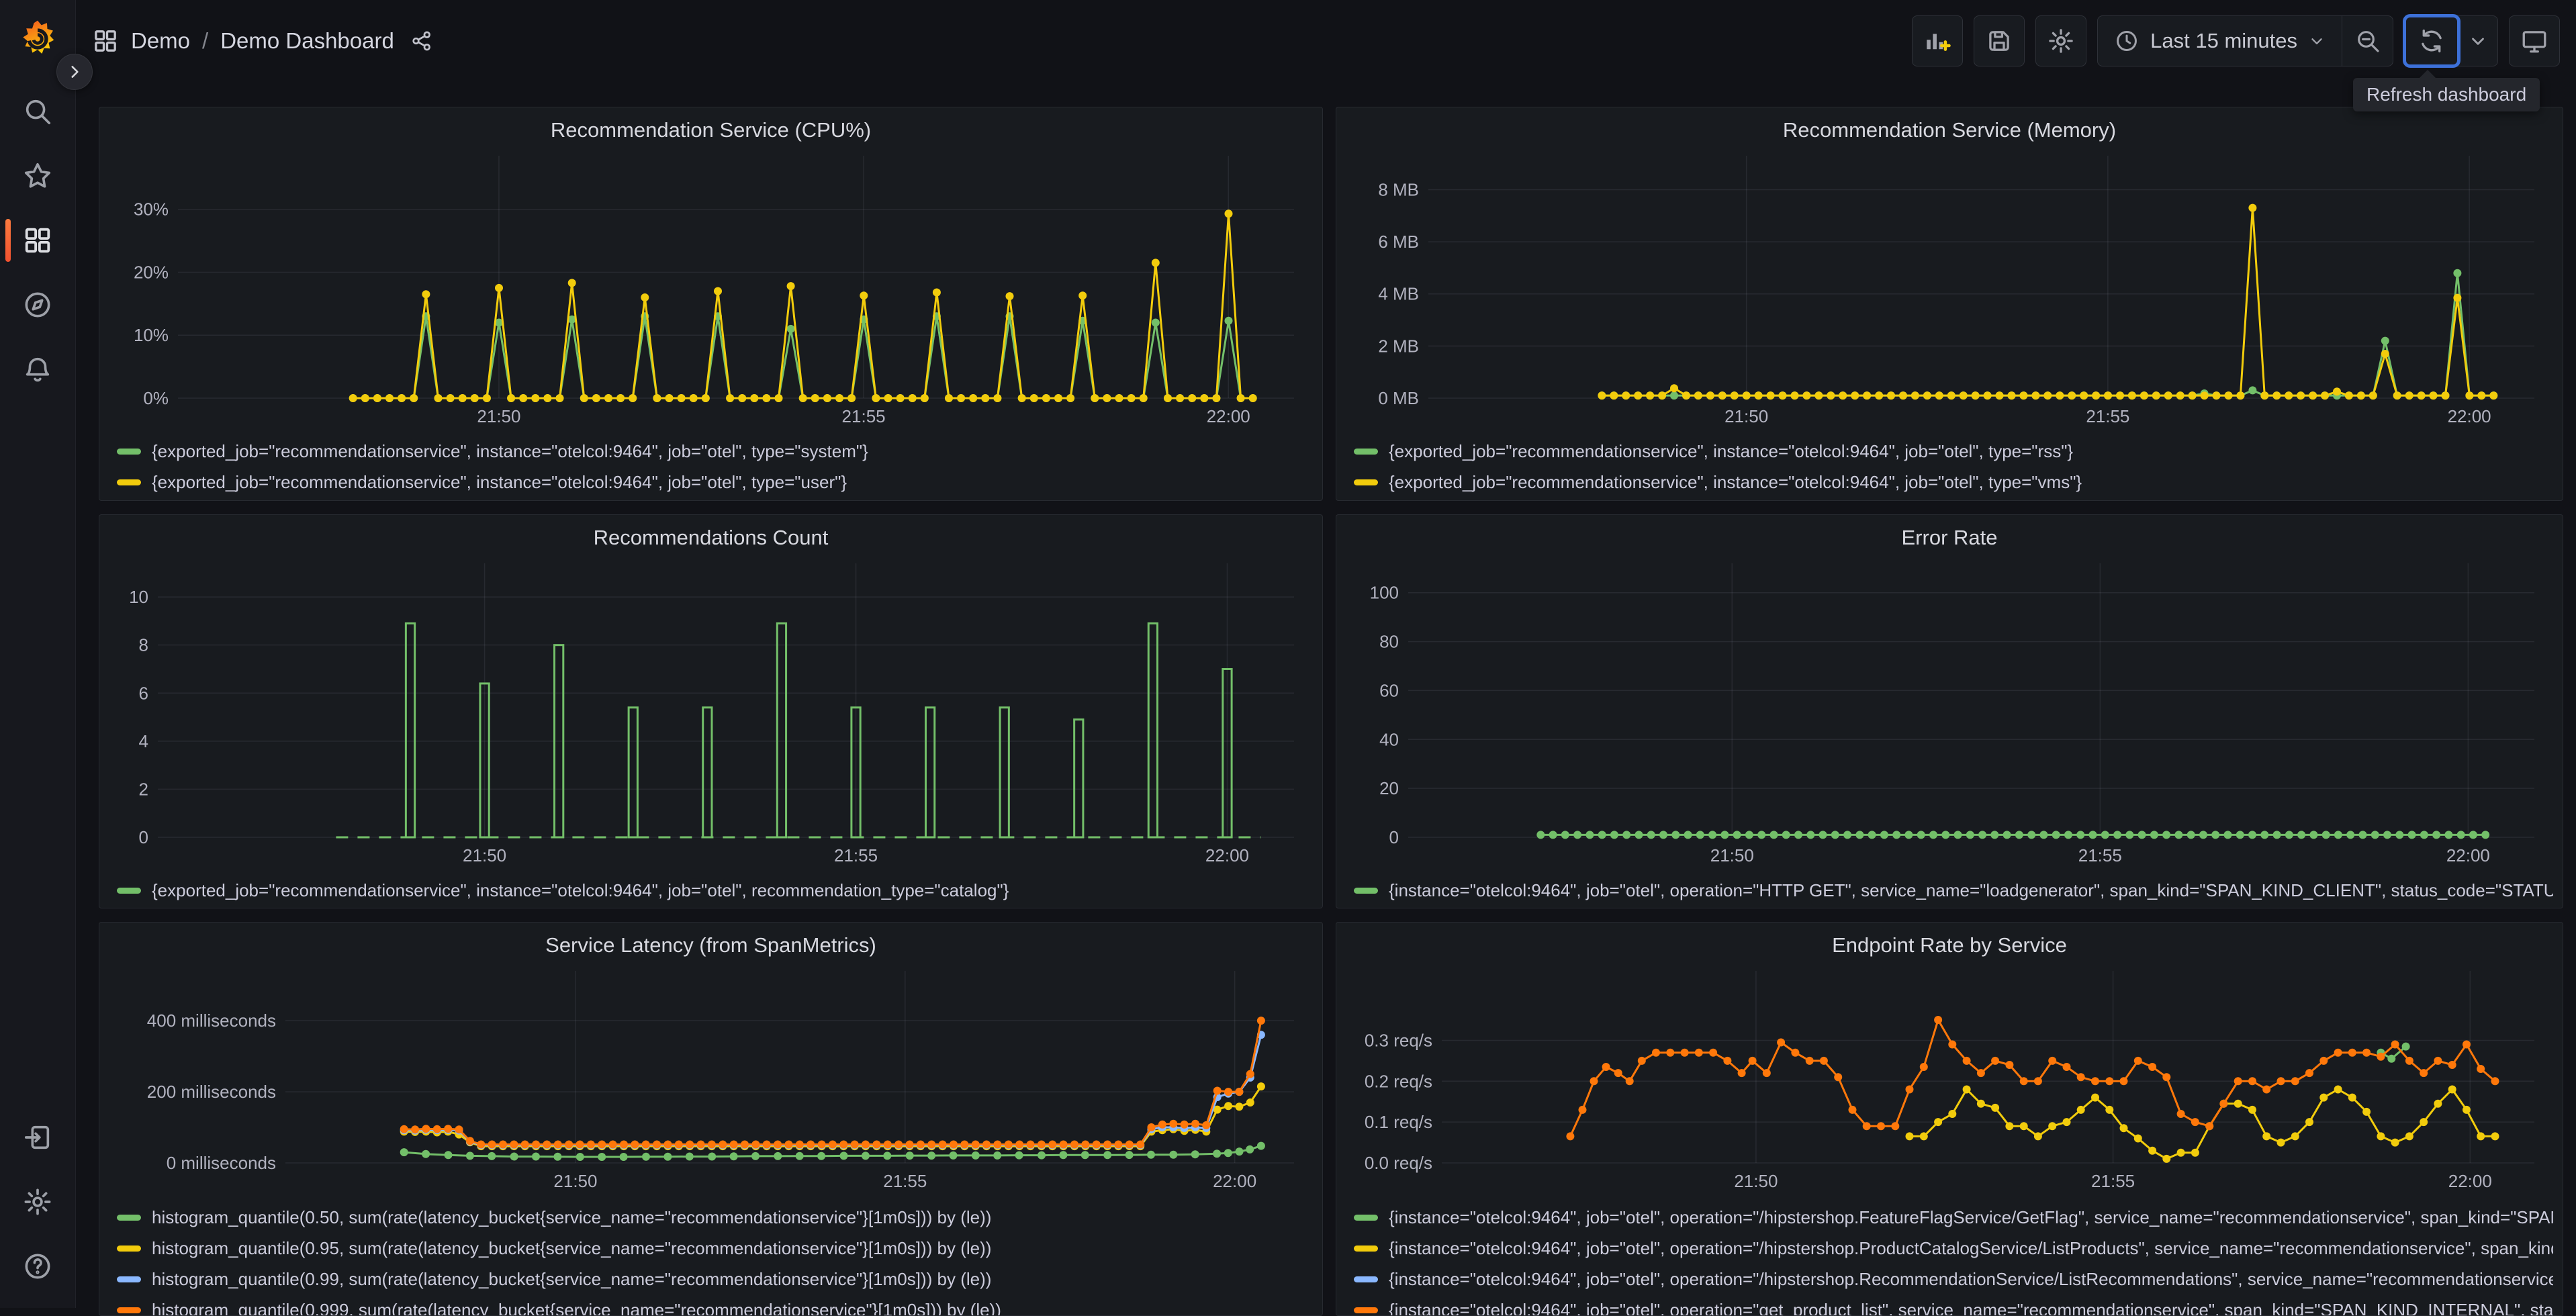 Image resolution: width=2576 pixels, height=1316 pixels. What do you see at coordinates (1949, 713) in the screenshot?
I see `timeseries-chart: 02040608010021:5021:5522:00` at bounding box center [1949, 713].